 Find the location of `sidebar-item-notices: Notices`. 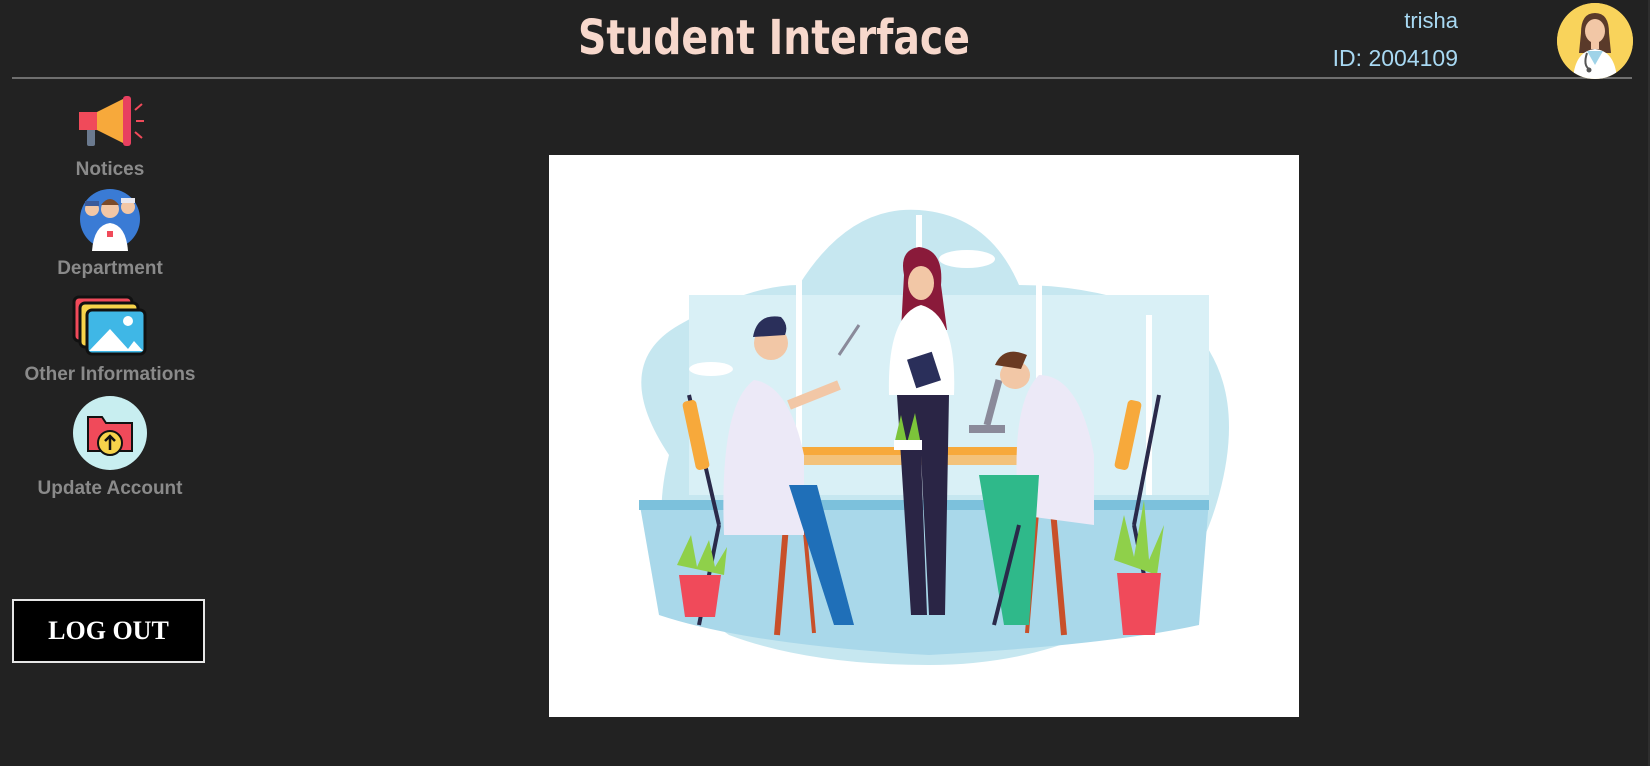

sidebar-item-notices: Notices is located at coordinates (110, 136).